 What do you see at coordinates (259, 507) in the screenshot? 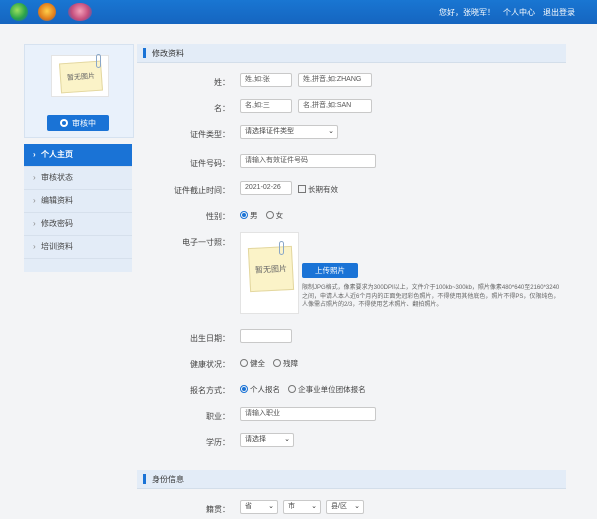
I see `province-select: 省 ⌄` at bounding box center [259, 507].